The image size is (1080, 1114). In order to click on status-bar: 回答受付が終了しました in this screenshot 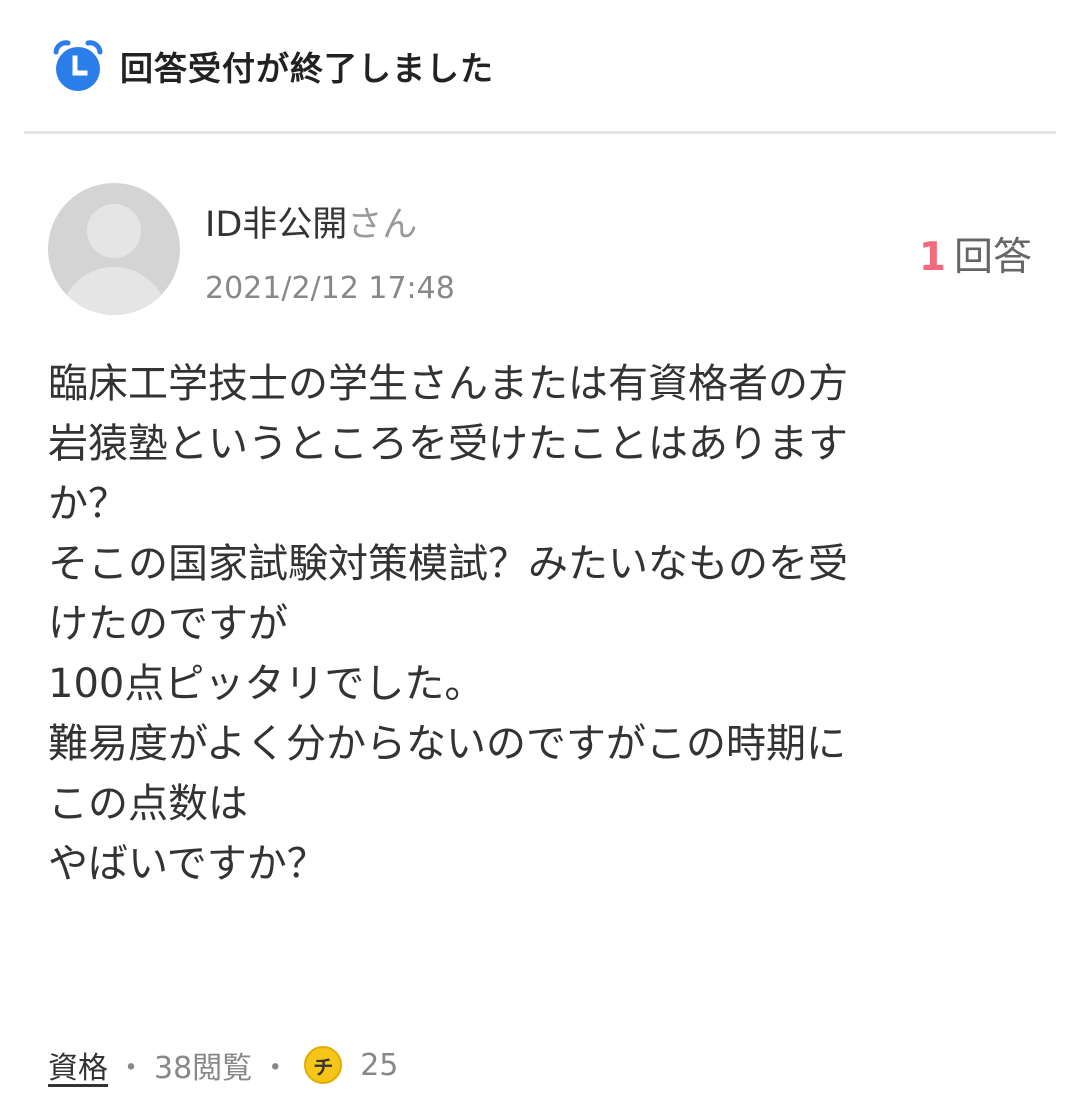, I will do `click(272, 66)`.